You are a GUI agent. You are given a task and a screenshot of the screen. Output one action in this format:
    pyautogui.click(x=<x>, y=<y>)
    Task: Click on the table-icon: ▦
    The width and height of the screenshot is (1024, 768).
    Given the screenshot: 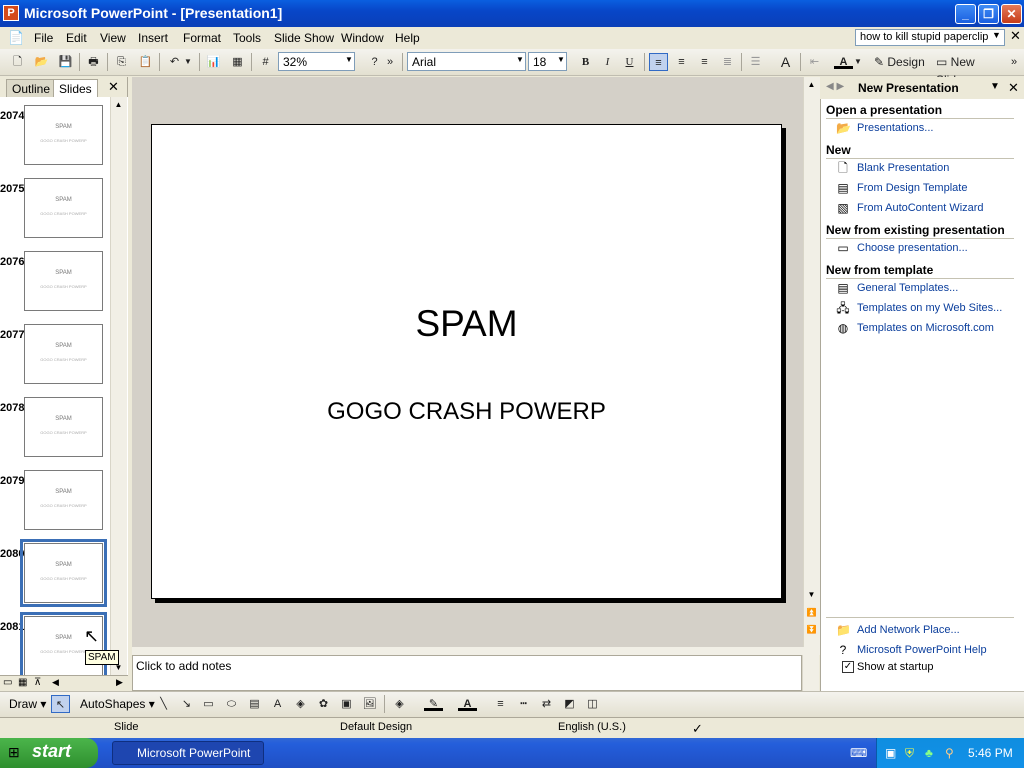 What is the action you would take?
    pyautogui.click(x=237, y=62)
    